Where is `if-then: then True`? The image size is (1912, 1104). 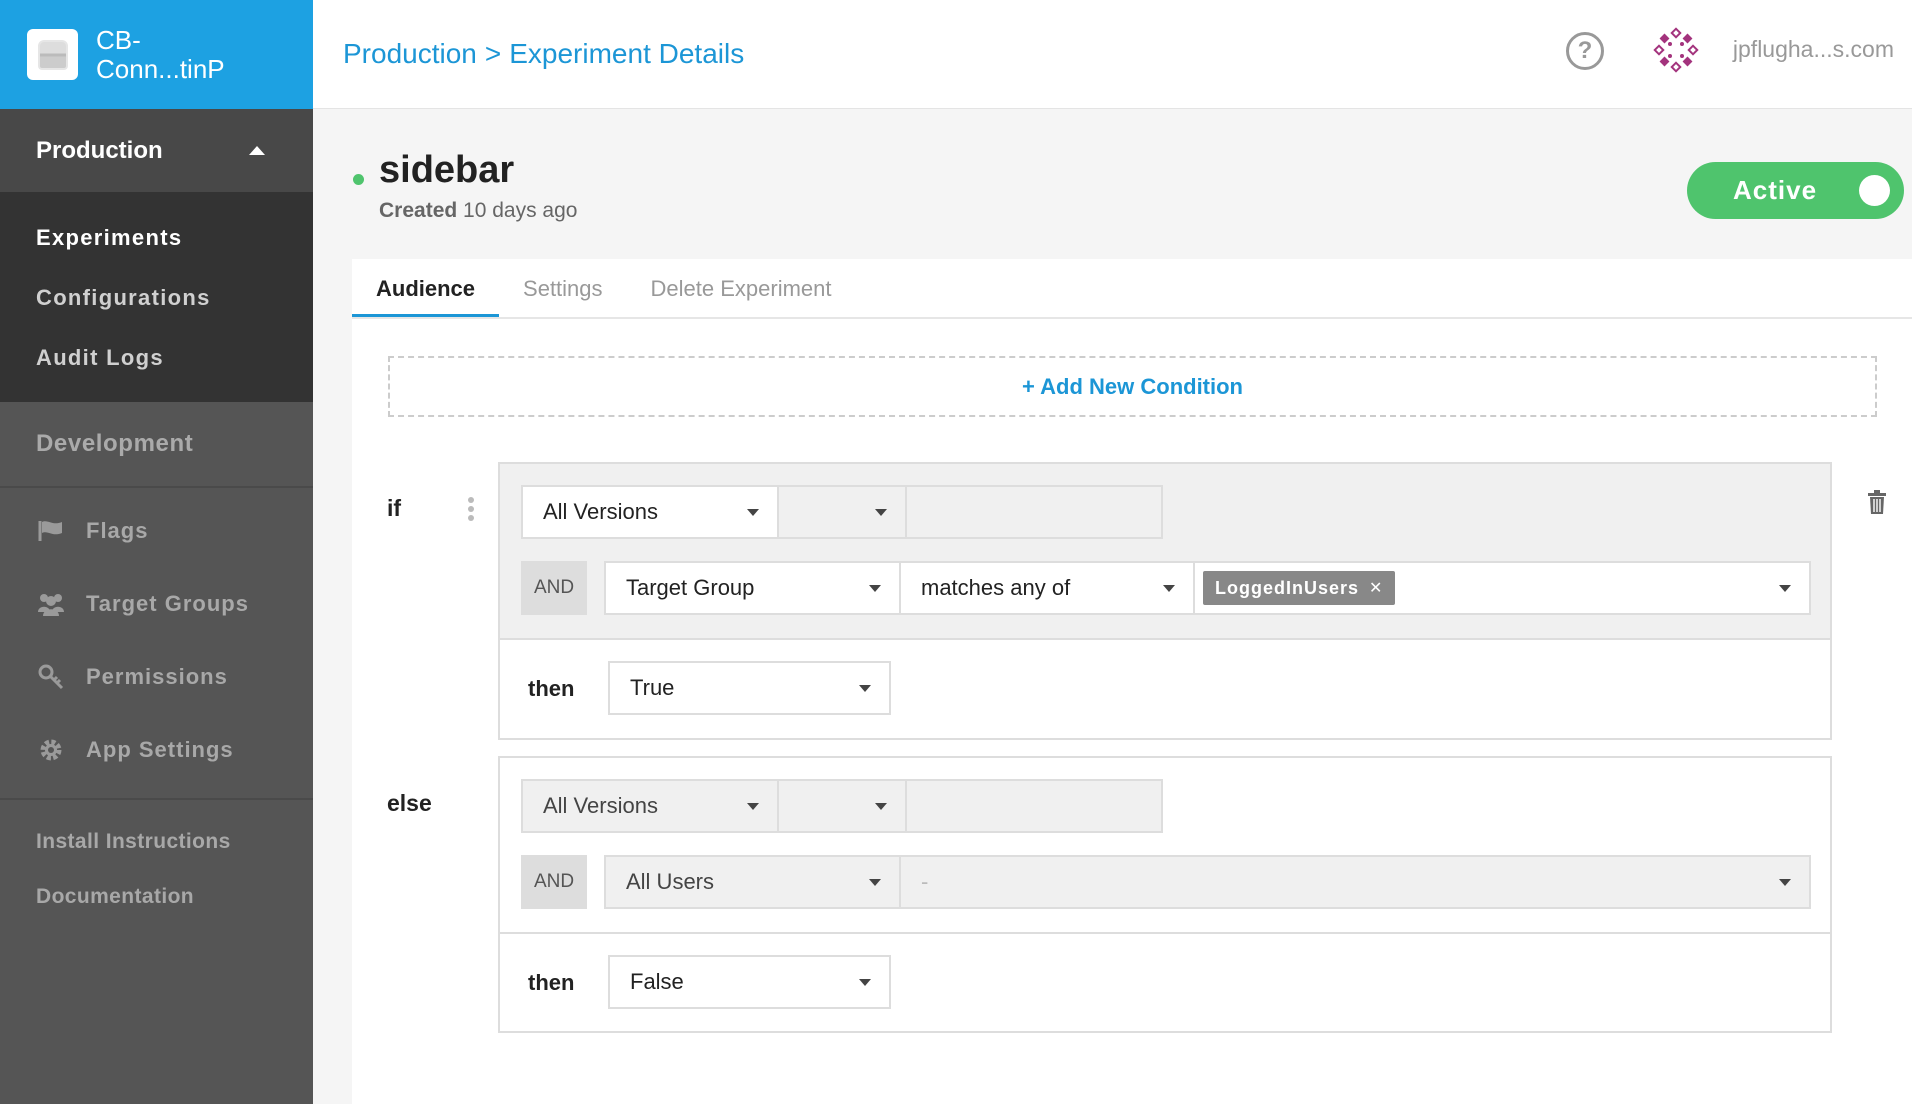 if-then: then True is located at coordinates (1165, 688).